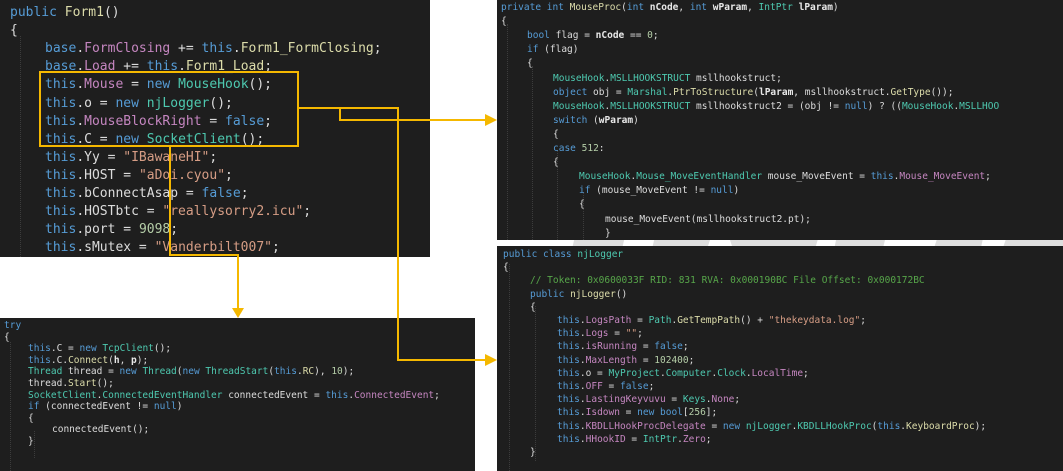 The height and width of the screenshot is (471, 1063). I want to click on code-token: Isdown, so click(602, 413).